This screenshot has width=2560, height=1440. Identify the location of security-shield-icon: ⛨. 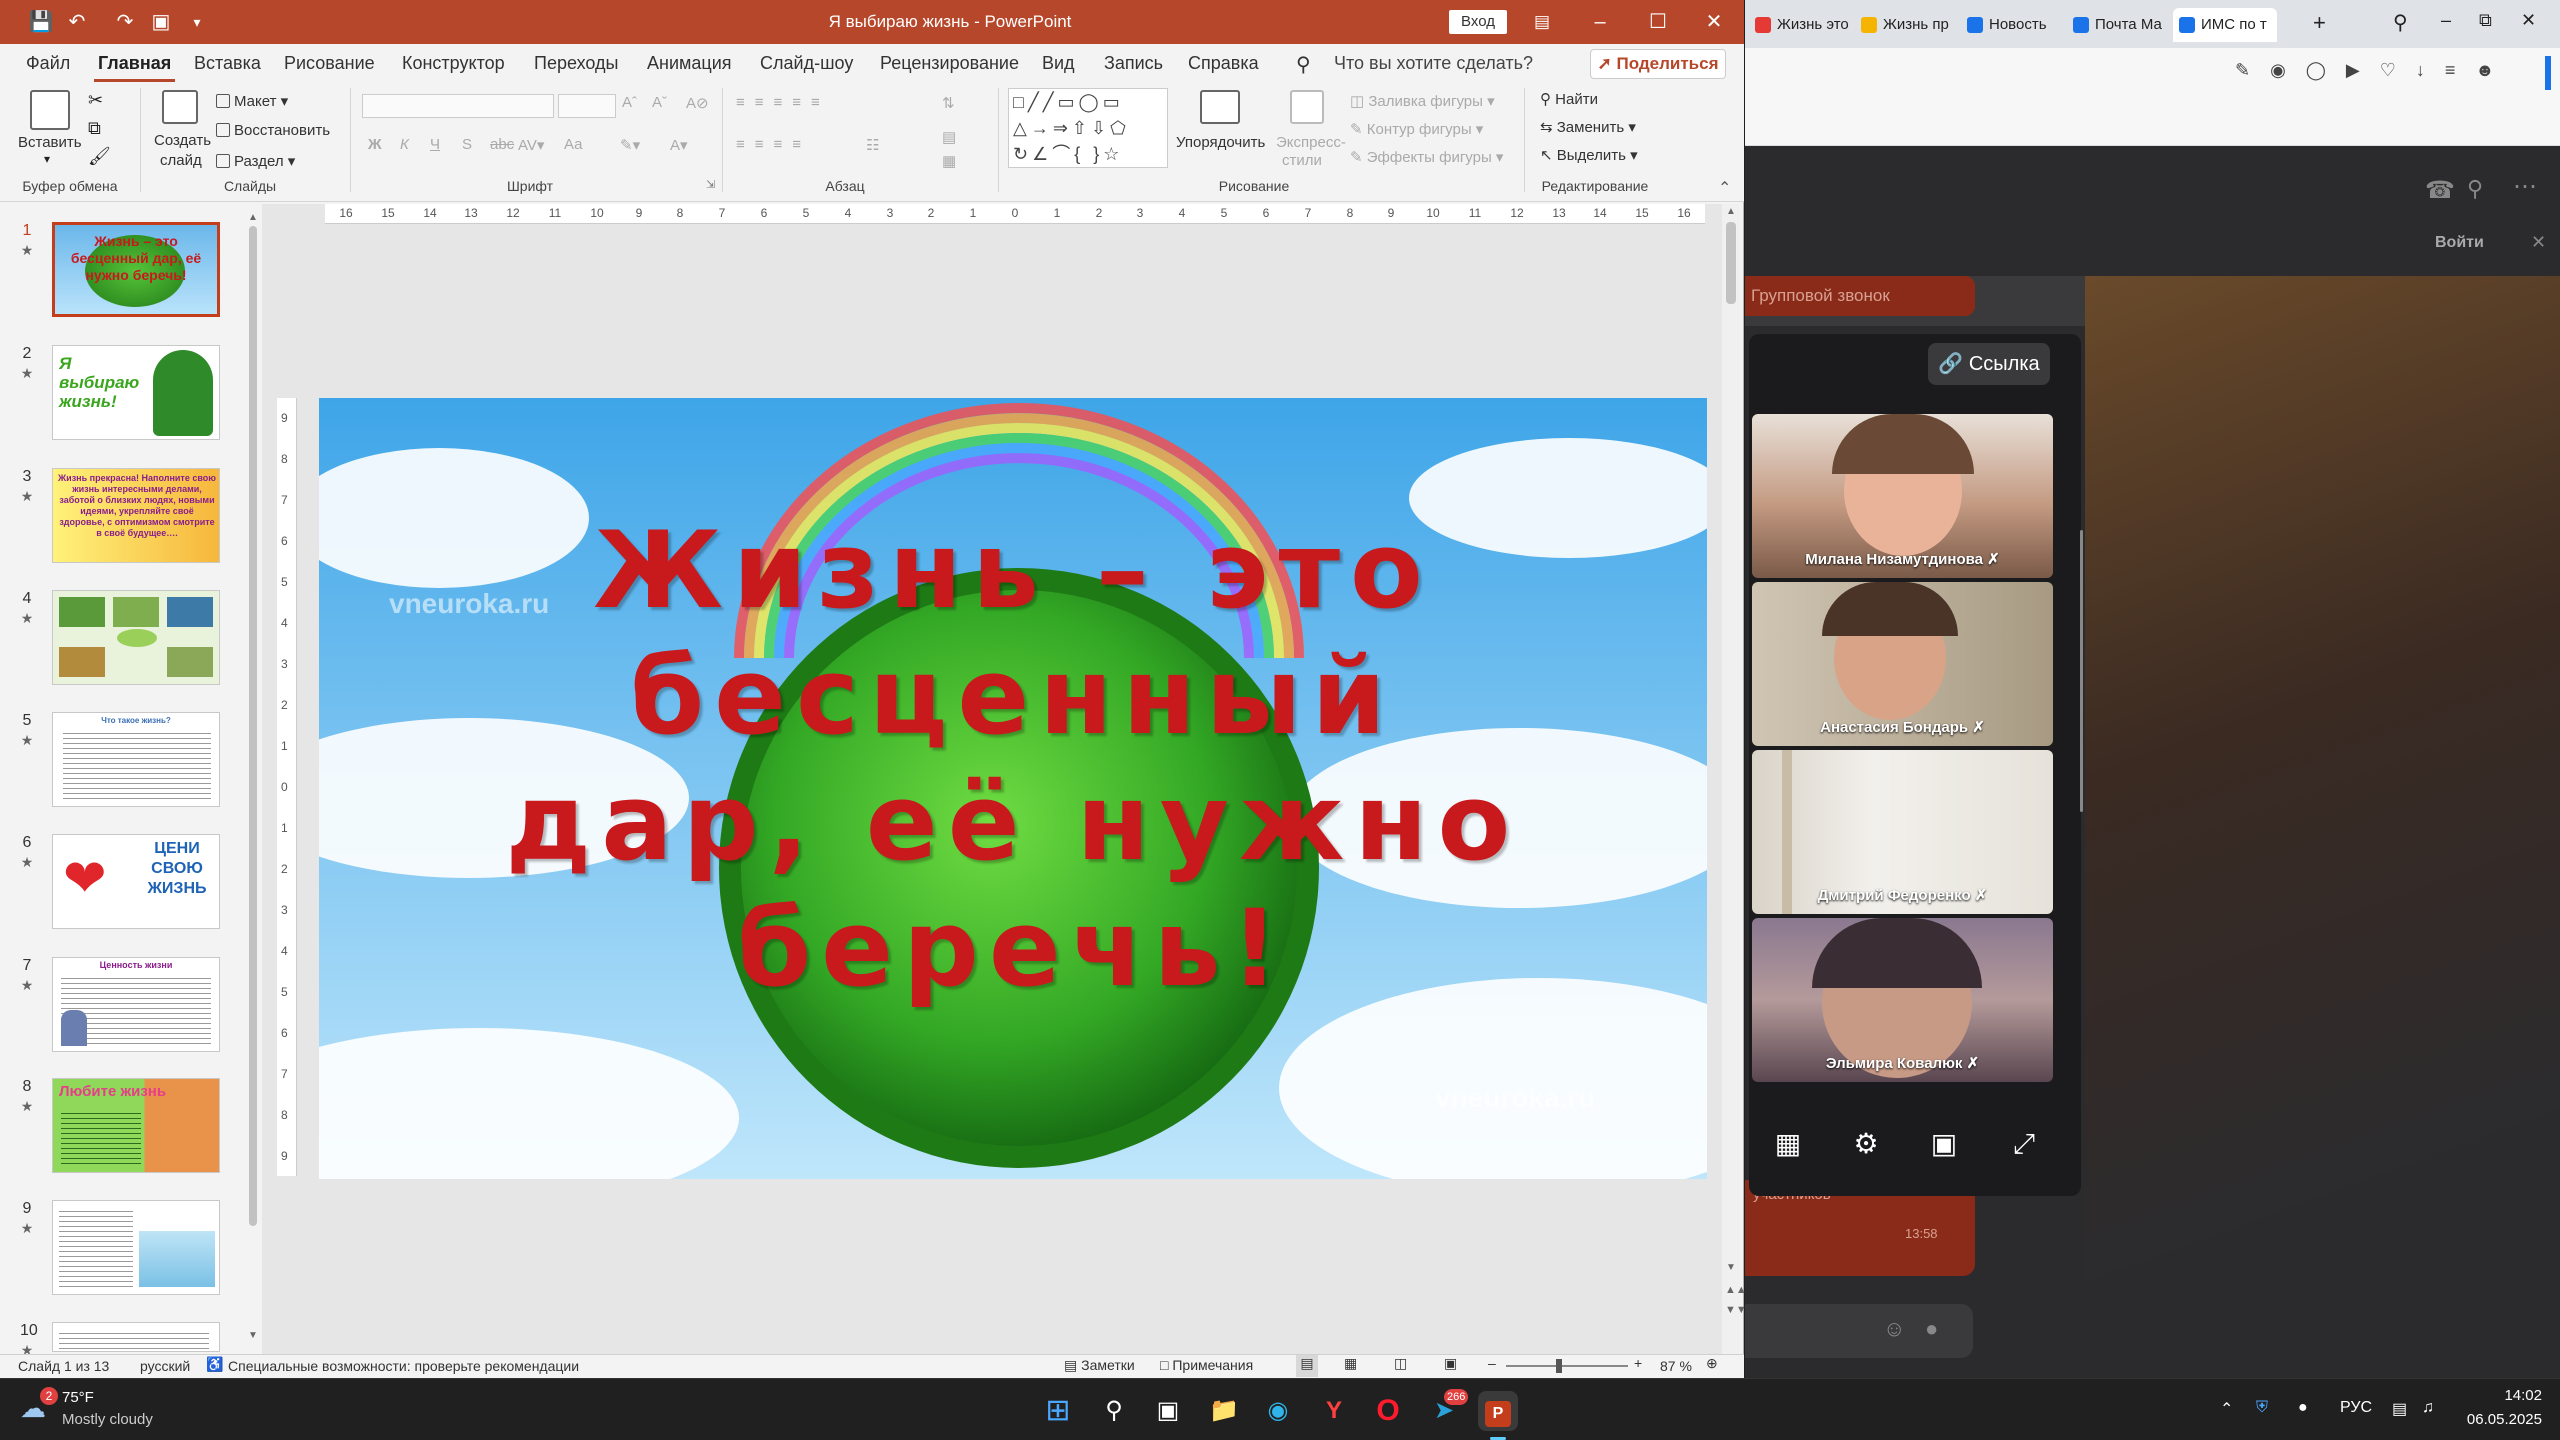
(2262, 1408).